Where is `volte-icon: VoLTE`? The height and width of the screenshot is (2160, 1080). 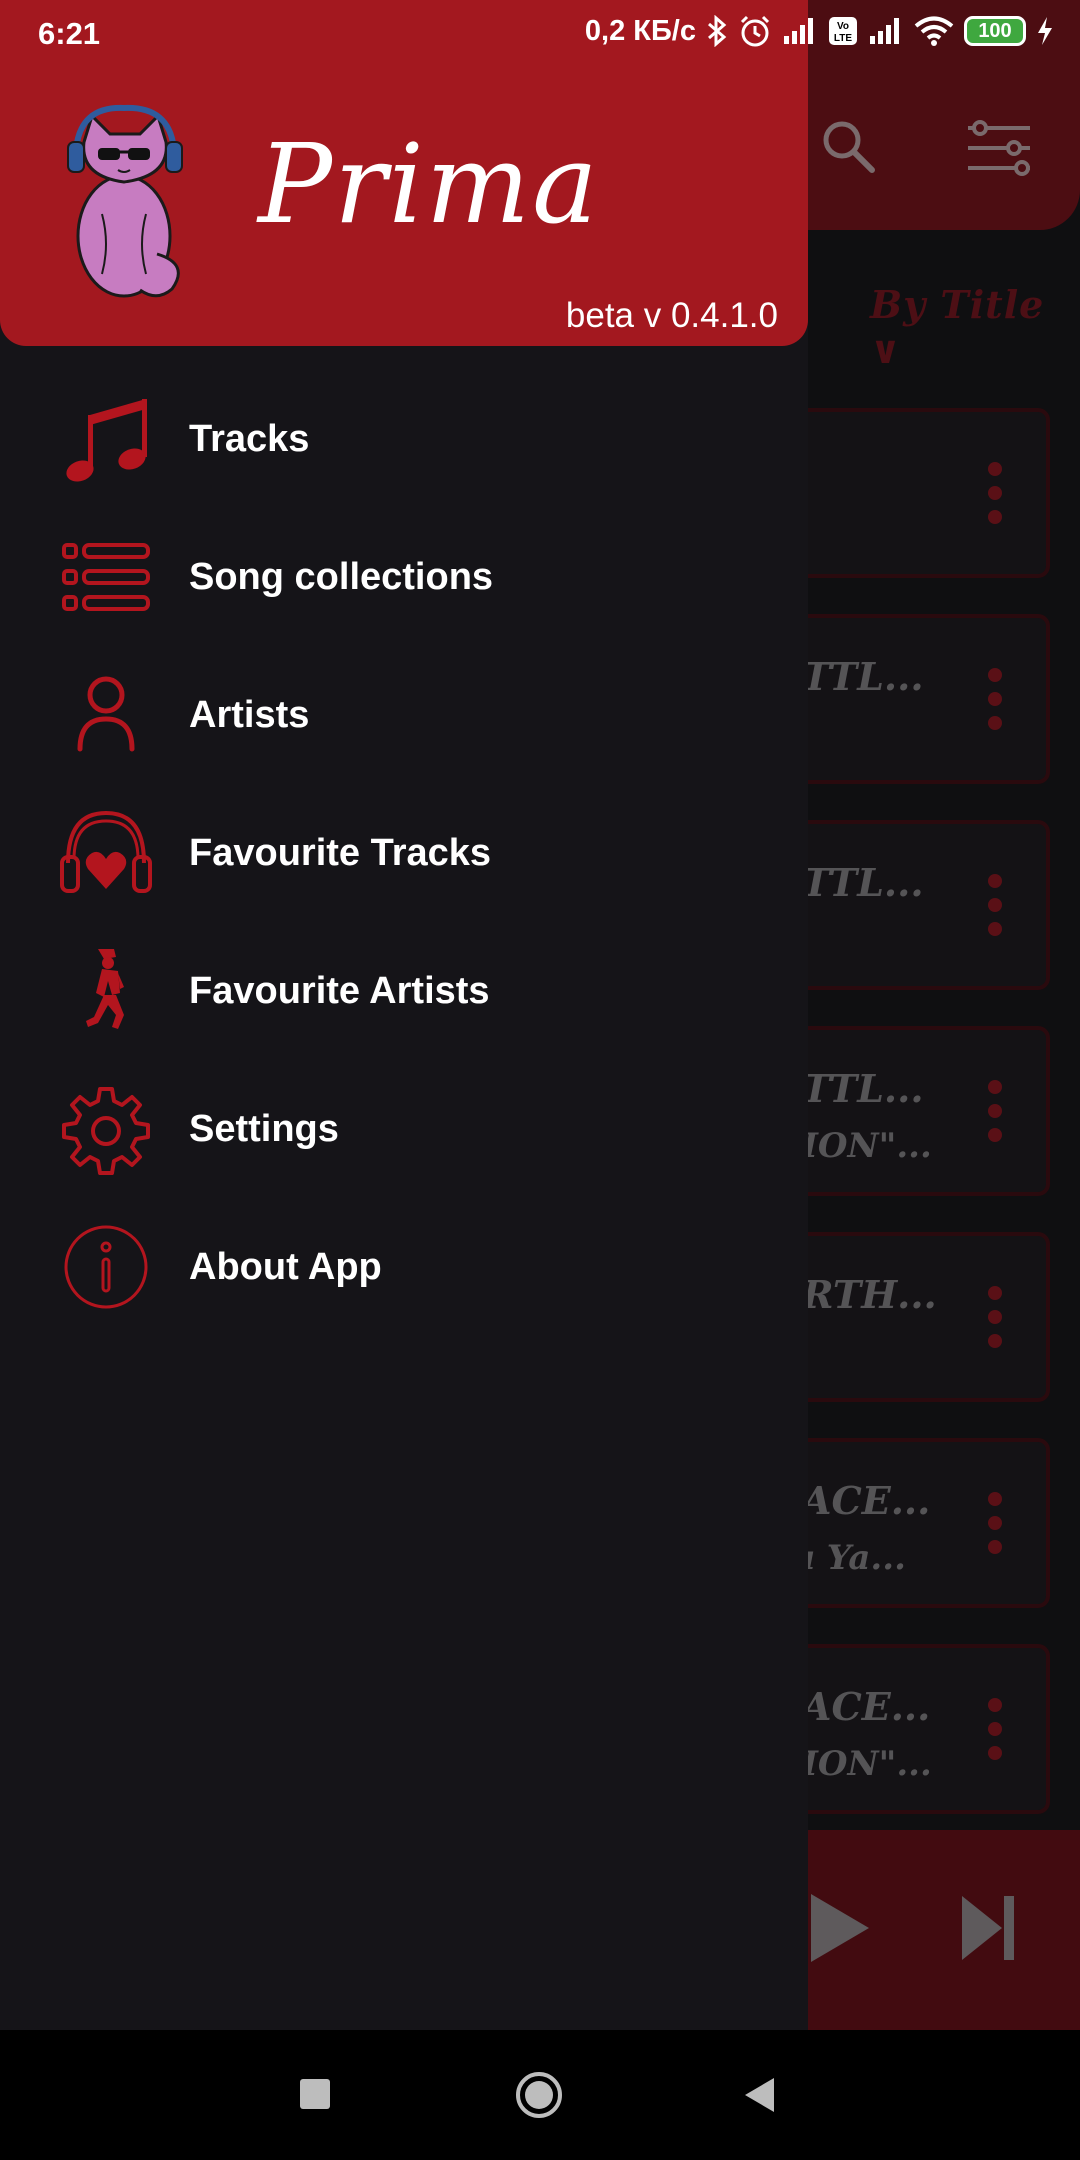 volte-icon: VoLTE is located at coordinates (843, 31).